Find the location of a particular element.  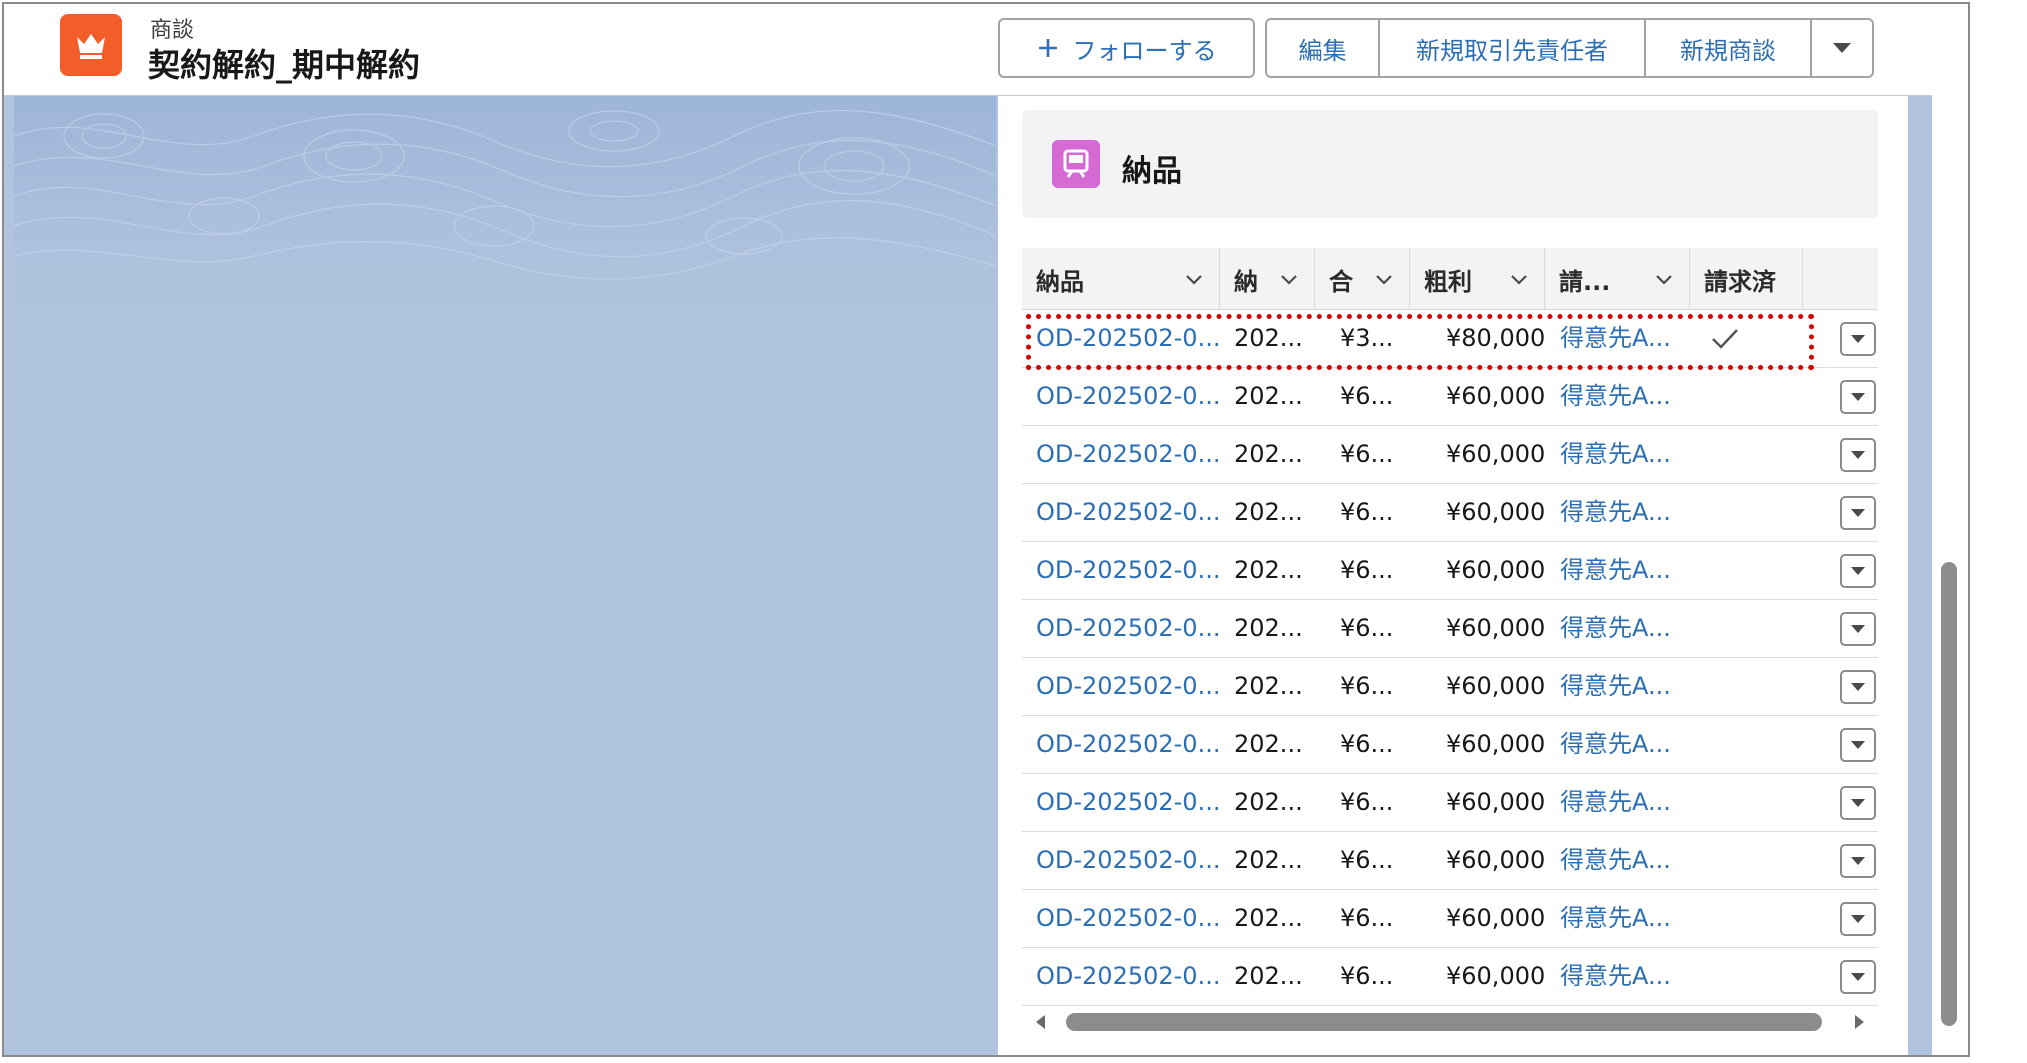

action-button-group: 編集 新規取引先責任者 新規商談 is located at coordinates (1569, 48).